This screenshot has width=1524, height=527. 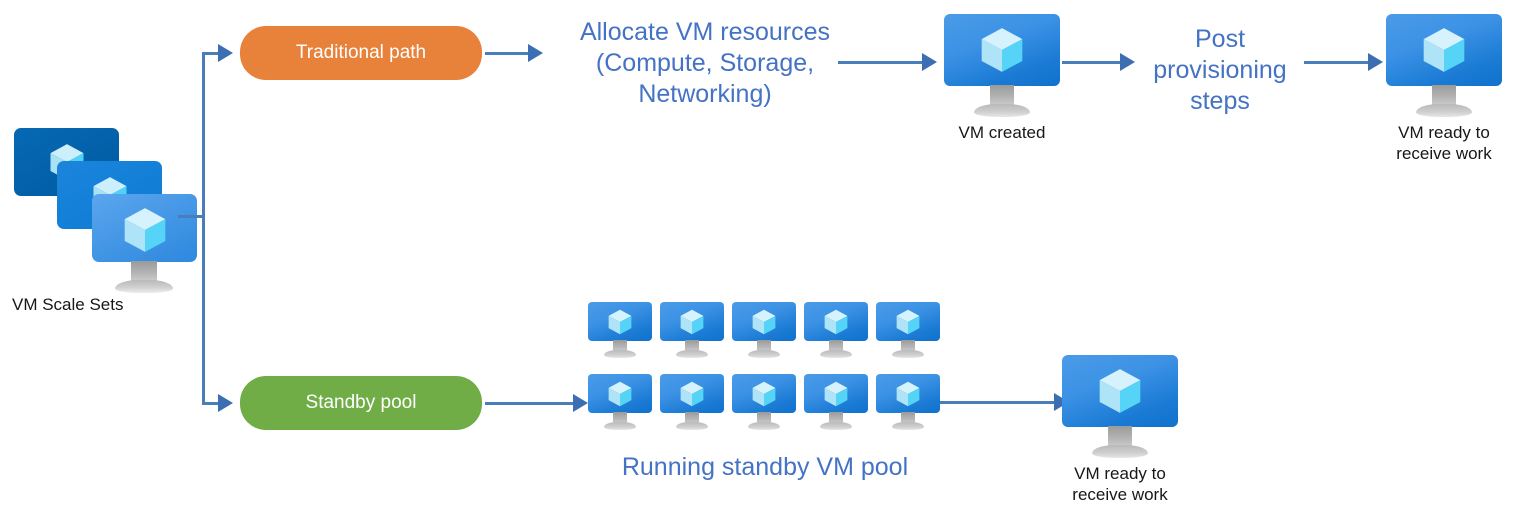 I want to click on vm-scale-sets-label: VM Scale Sets, so click(x=68, y=304).